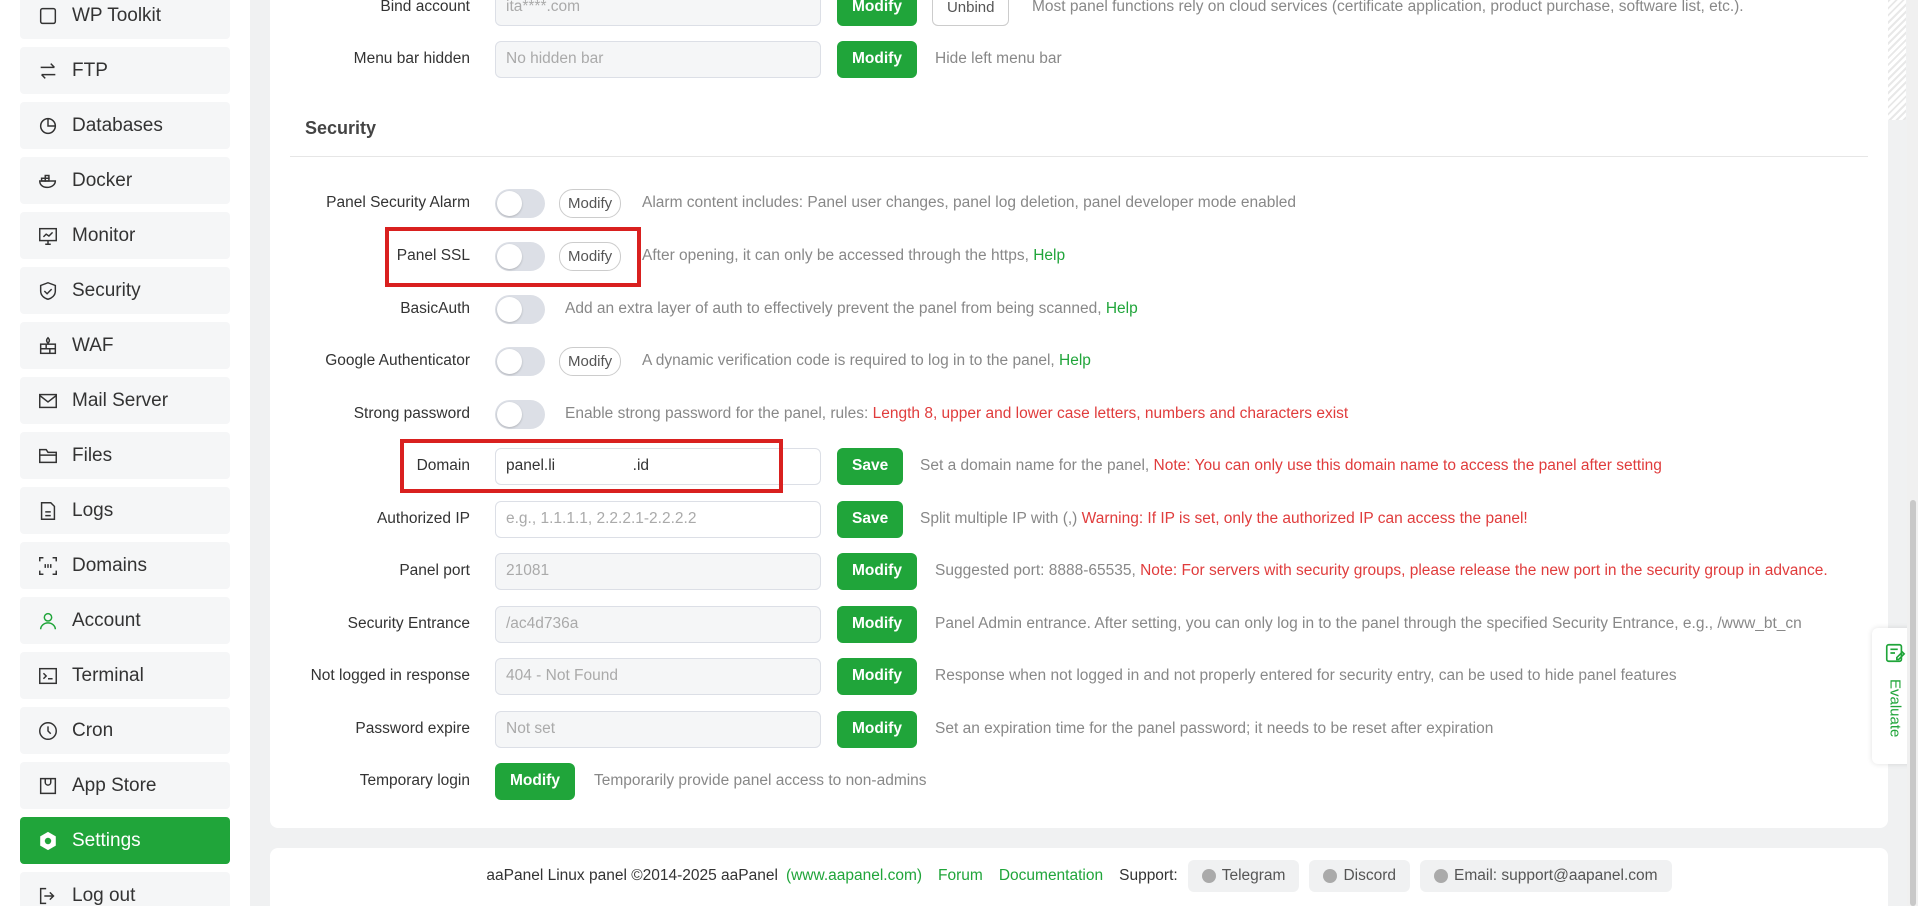 The image size is (1918, 906). I want to click on password-expire-modify-button: Modify, so click(877, 729).